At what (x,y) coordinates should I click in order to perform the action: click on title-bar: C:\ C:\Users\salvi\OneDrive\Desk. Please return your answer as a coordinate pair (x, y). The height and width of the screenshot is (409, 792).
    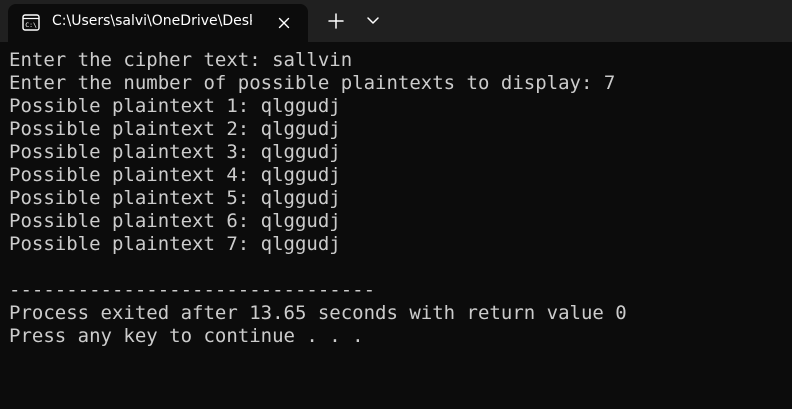
    Looking at the image, I should click on (396, 21).